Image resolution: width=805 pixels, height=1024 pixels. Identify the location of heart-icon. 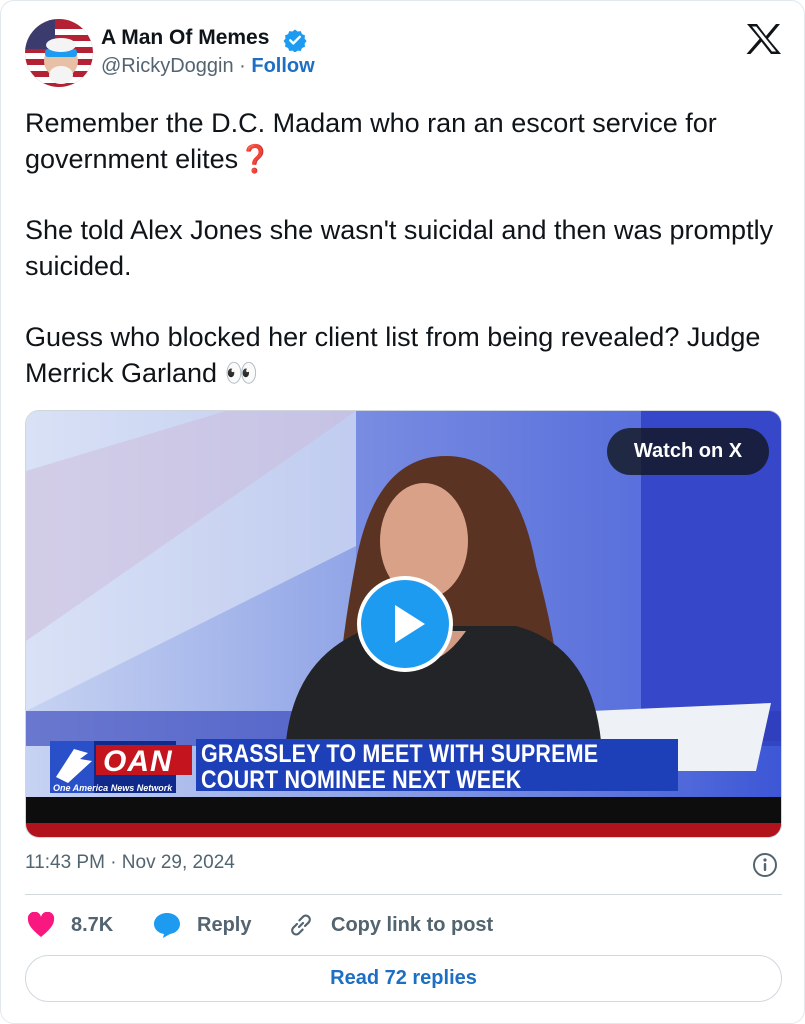
(41, 924).